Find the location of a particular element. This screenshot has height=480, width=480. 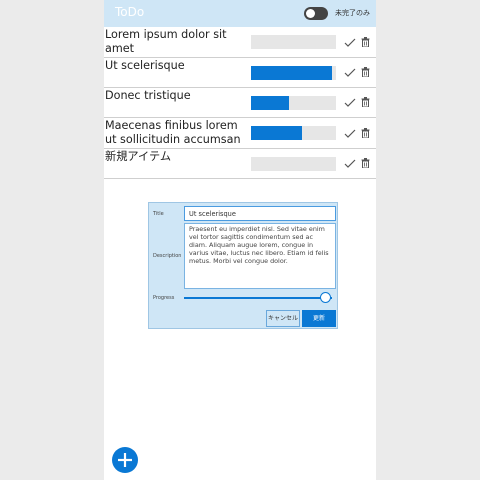

todo-row: 新規アイテム is located at coordinates (240, 164).